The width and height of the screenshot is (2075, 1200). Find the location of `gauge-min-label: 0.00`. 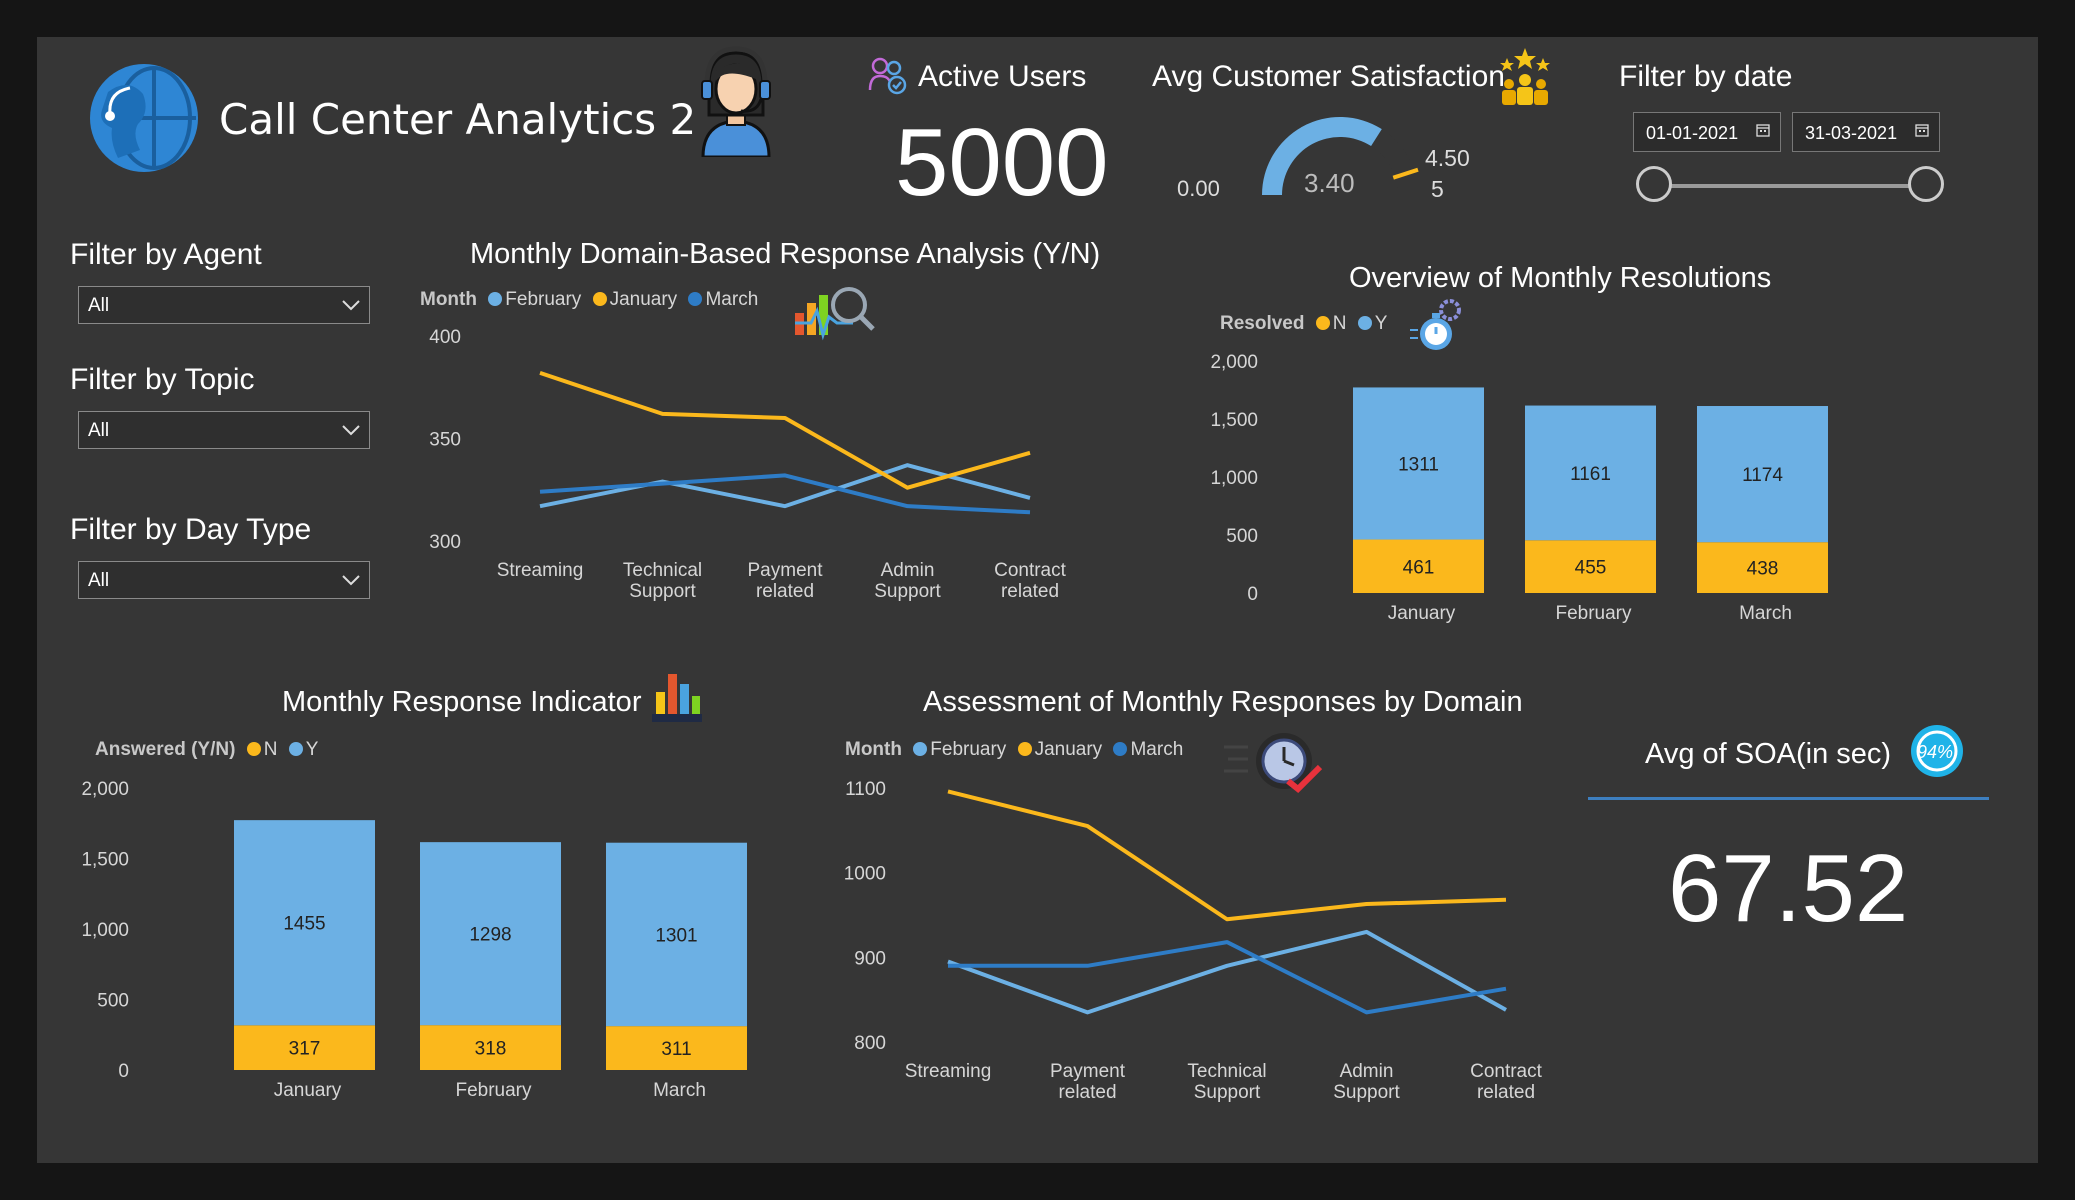

gauge-min-label: 0.00 is located at coordinates (1198, 188).